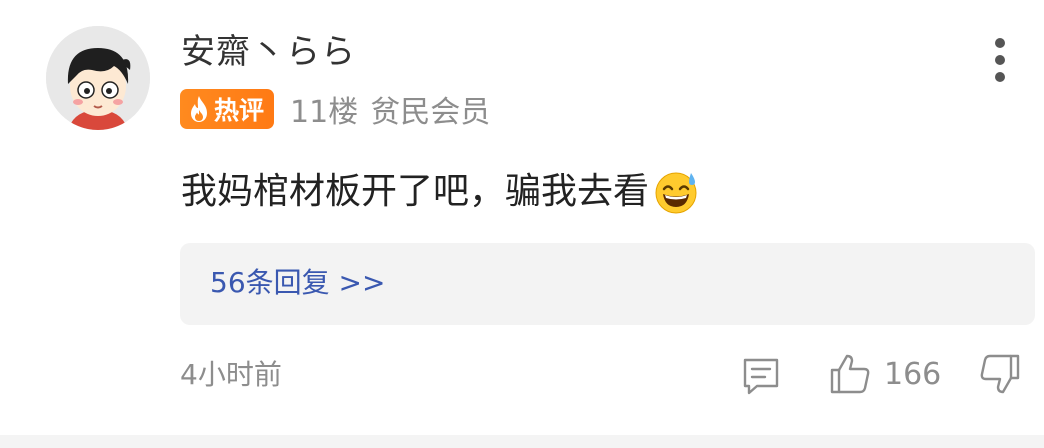 Image resolution: width=1044 pixels, height=448 pixels. What do you see at coordinates (324, 112) in the screenshot?
I see `floor-number: 11楼` at bounding box center [324, 112].